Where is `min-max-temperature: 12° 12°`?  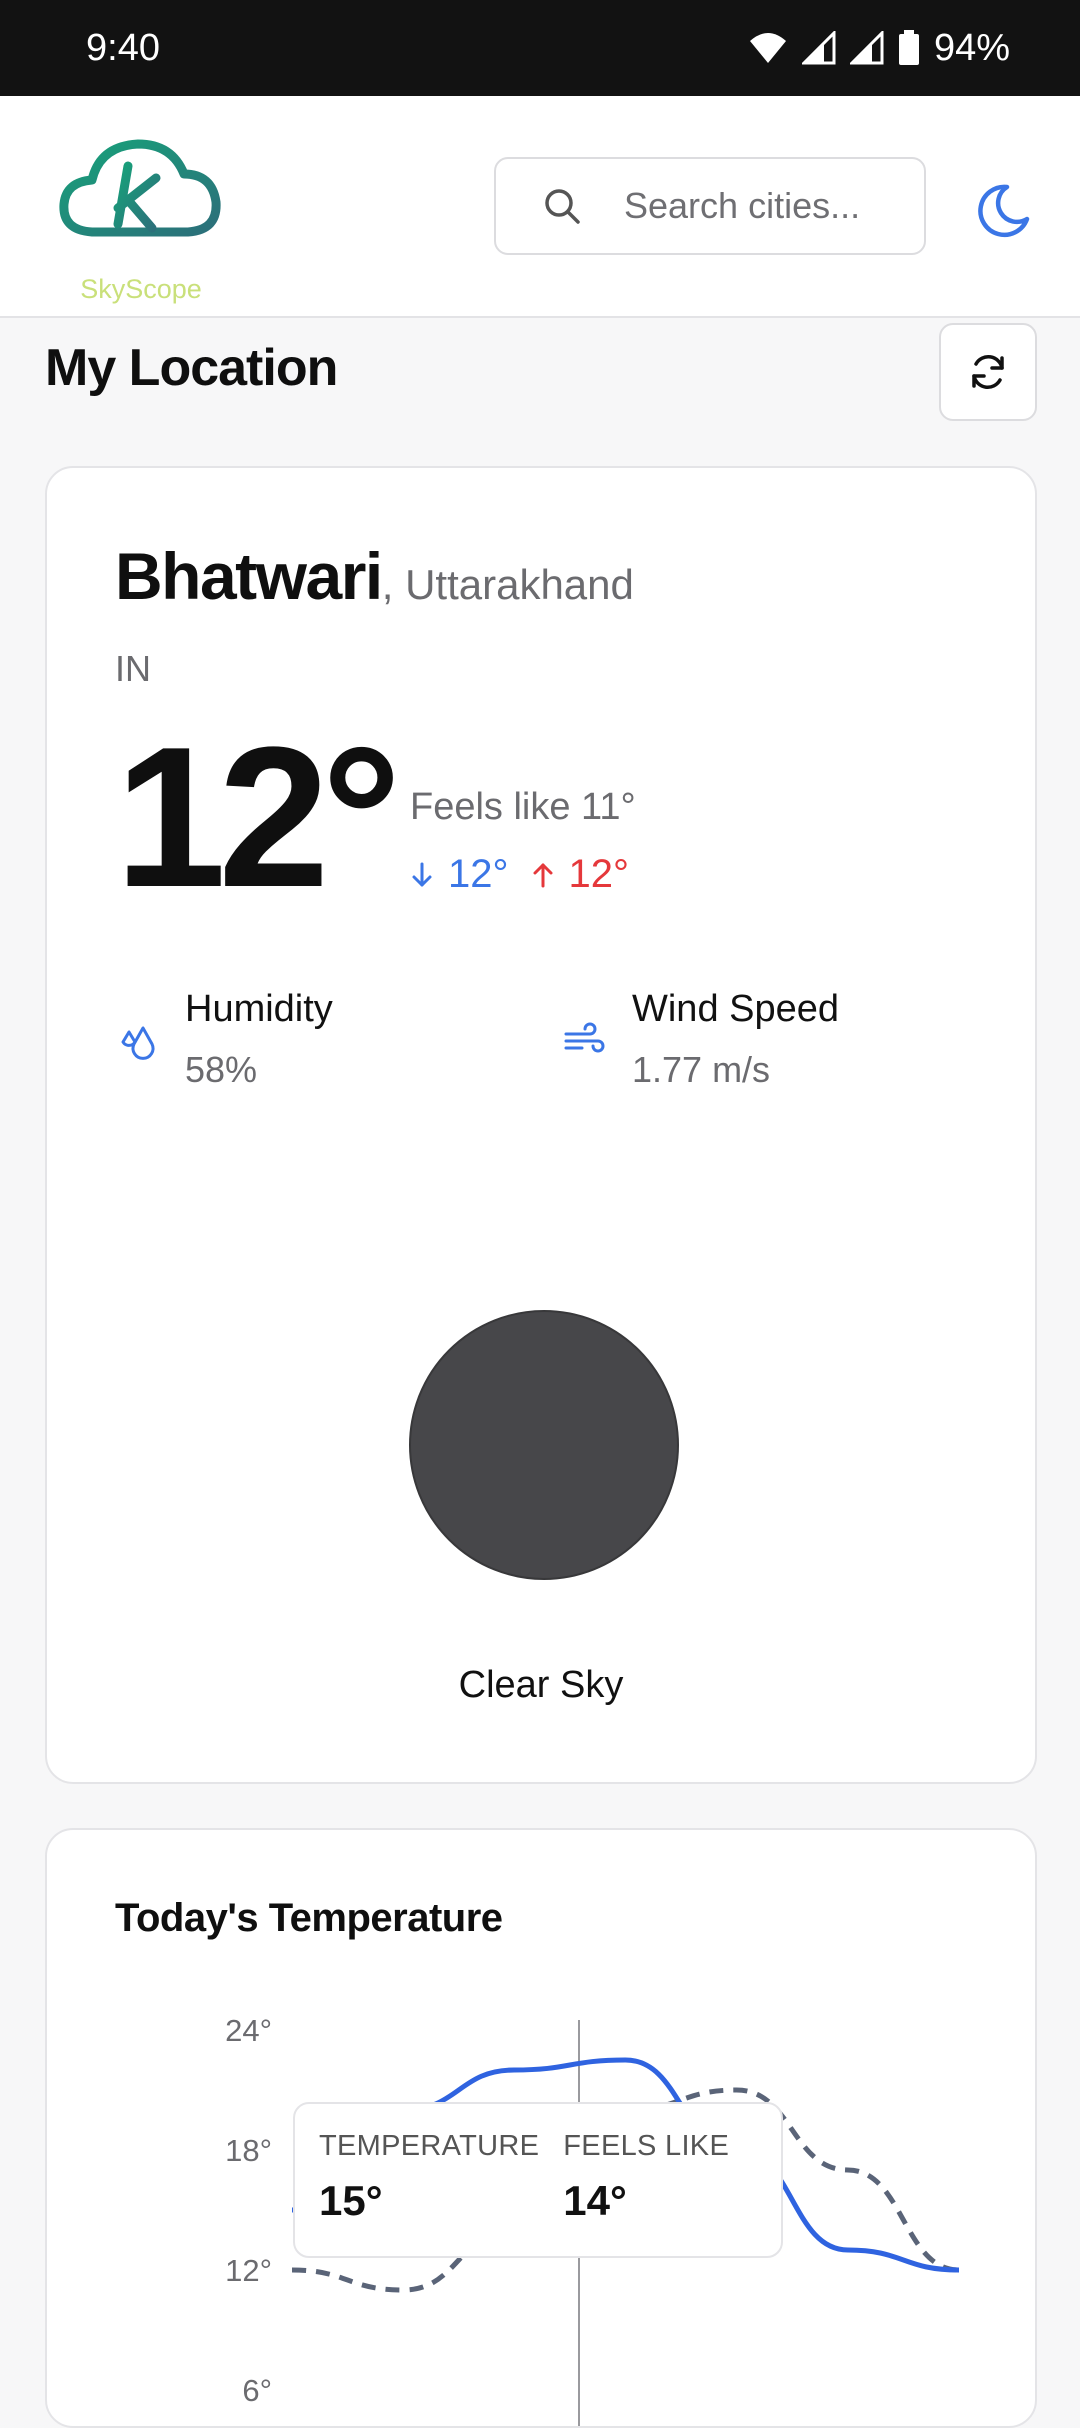 min-max-temperature: 12° 12° is located at coordinates (519, 874).